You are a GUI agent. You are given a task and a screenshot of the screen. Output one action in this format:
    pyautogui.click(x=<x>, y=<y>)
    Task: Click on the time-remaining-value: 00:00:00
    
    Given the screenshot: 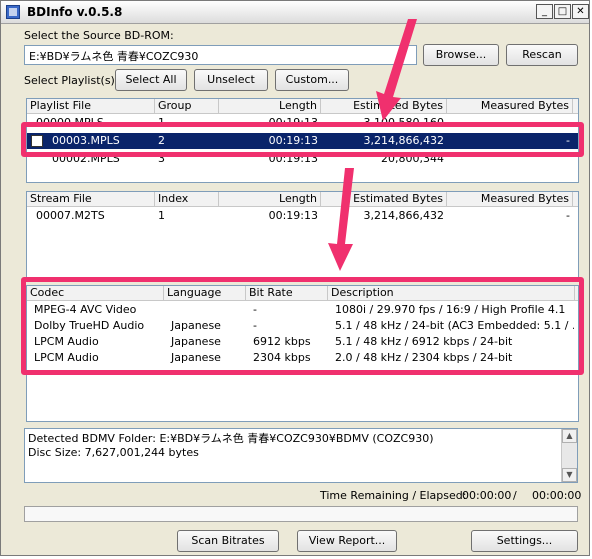 What is the action you would take?
    pyautogui.click(x=487, y=495)
    